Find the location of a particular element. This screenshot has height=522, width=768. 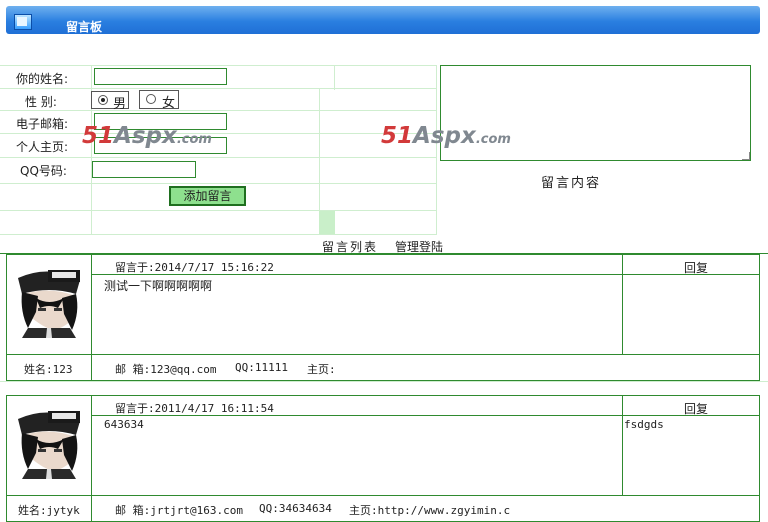

radio-unchecked-icon is located at coordinates (151, 99).